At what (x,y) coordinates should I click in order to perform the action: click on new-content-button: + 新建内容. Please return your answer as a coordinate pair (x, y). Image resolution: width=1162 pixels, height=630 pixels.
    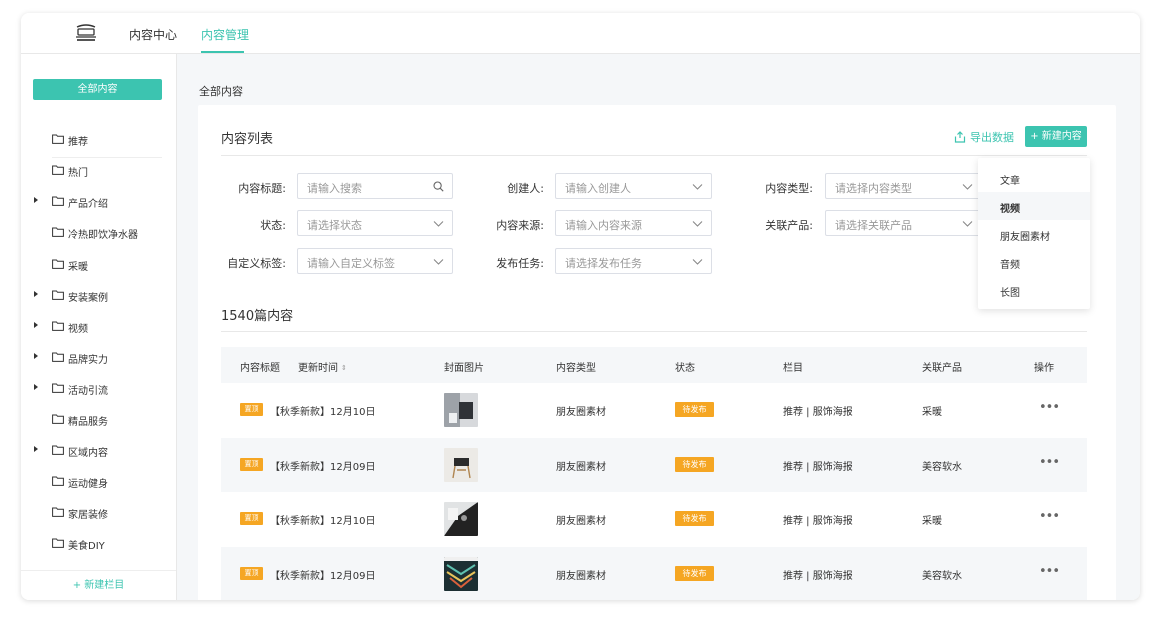
    Looking at the image, I should click on (1056, 136).